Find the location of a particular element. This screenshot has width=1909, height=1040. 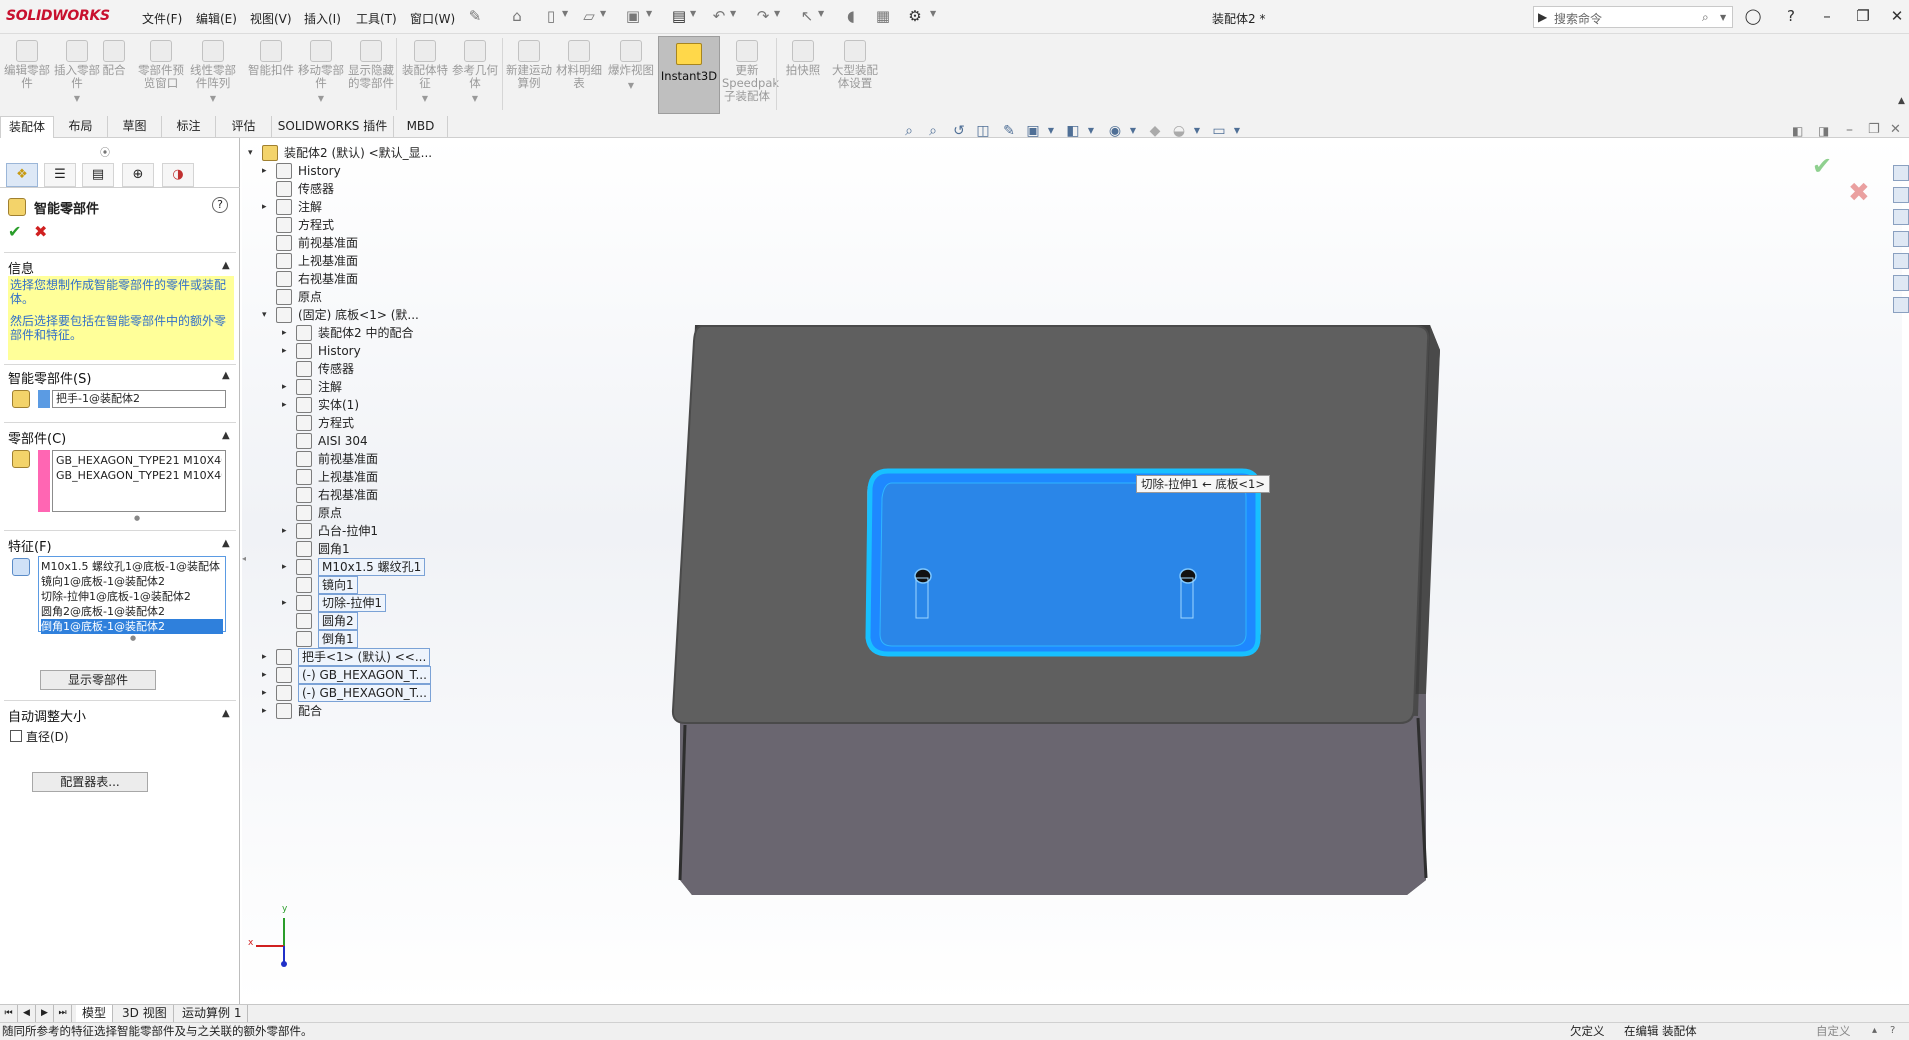

tab-mbd: MBD is located at coordinates (421, 127).